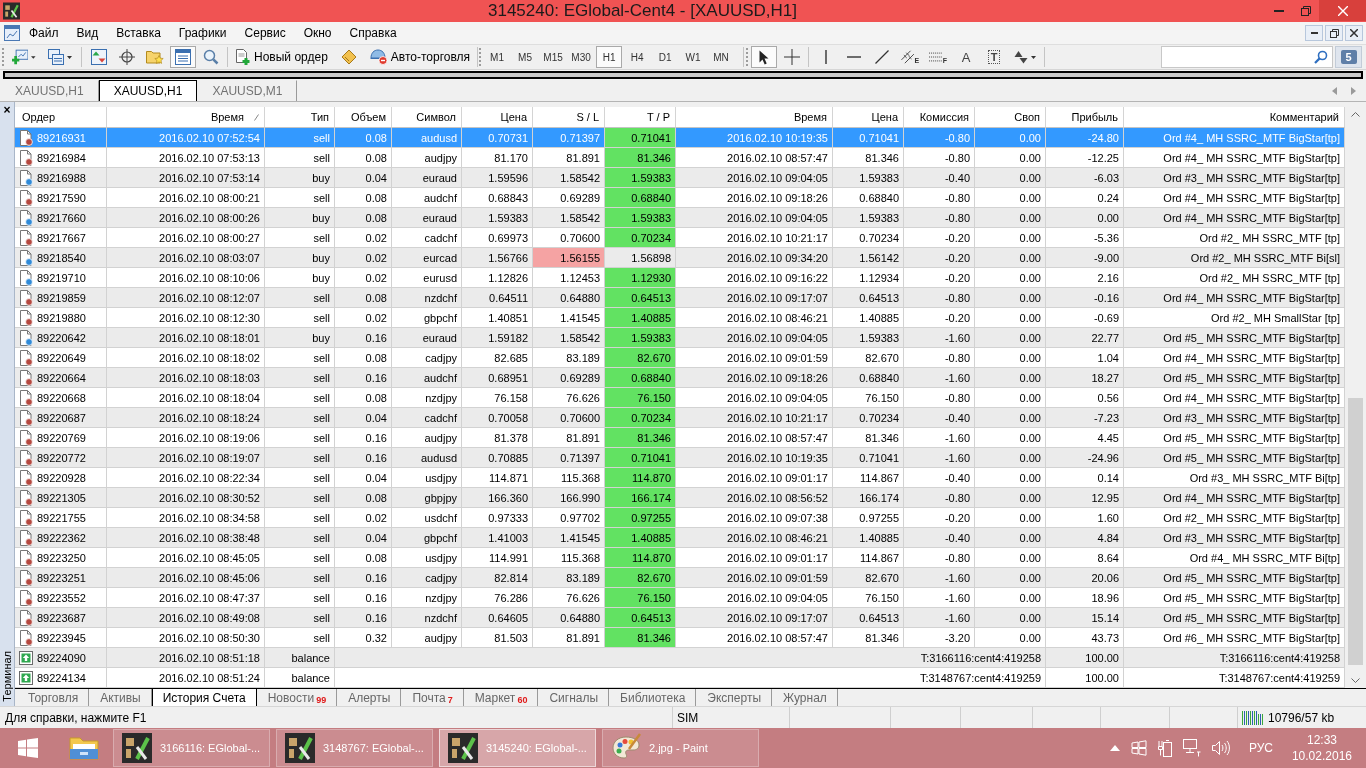  I want to click on close-button, so click(1354, 33).